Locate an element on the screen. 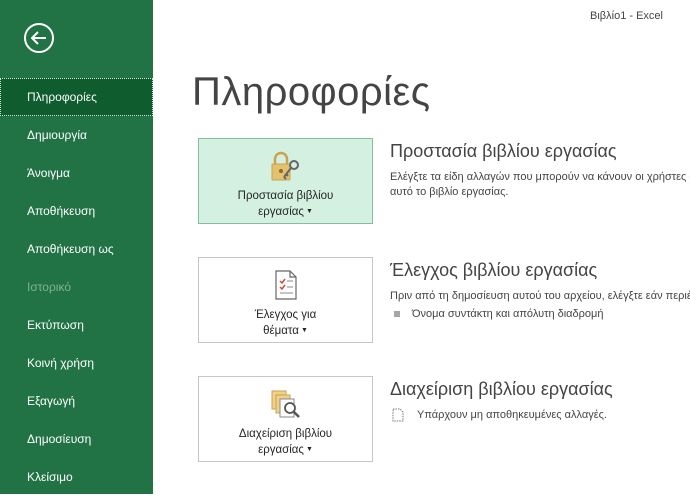  inspect-heading: Έλεγχος βιβλίου εργασίας is located at coordinates (494, 270).